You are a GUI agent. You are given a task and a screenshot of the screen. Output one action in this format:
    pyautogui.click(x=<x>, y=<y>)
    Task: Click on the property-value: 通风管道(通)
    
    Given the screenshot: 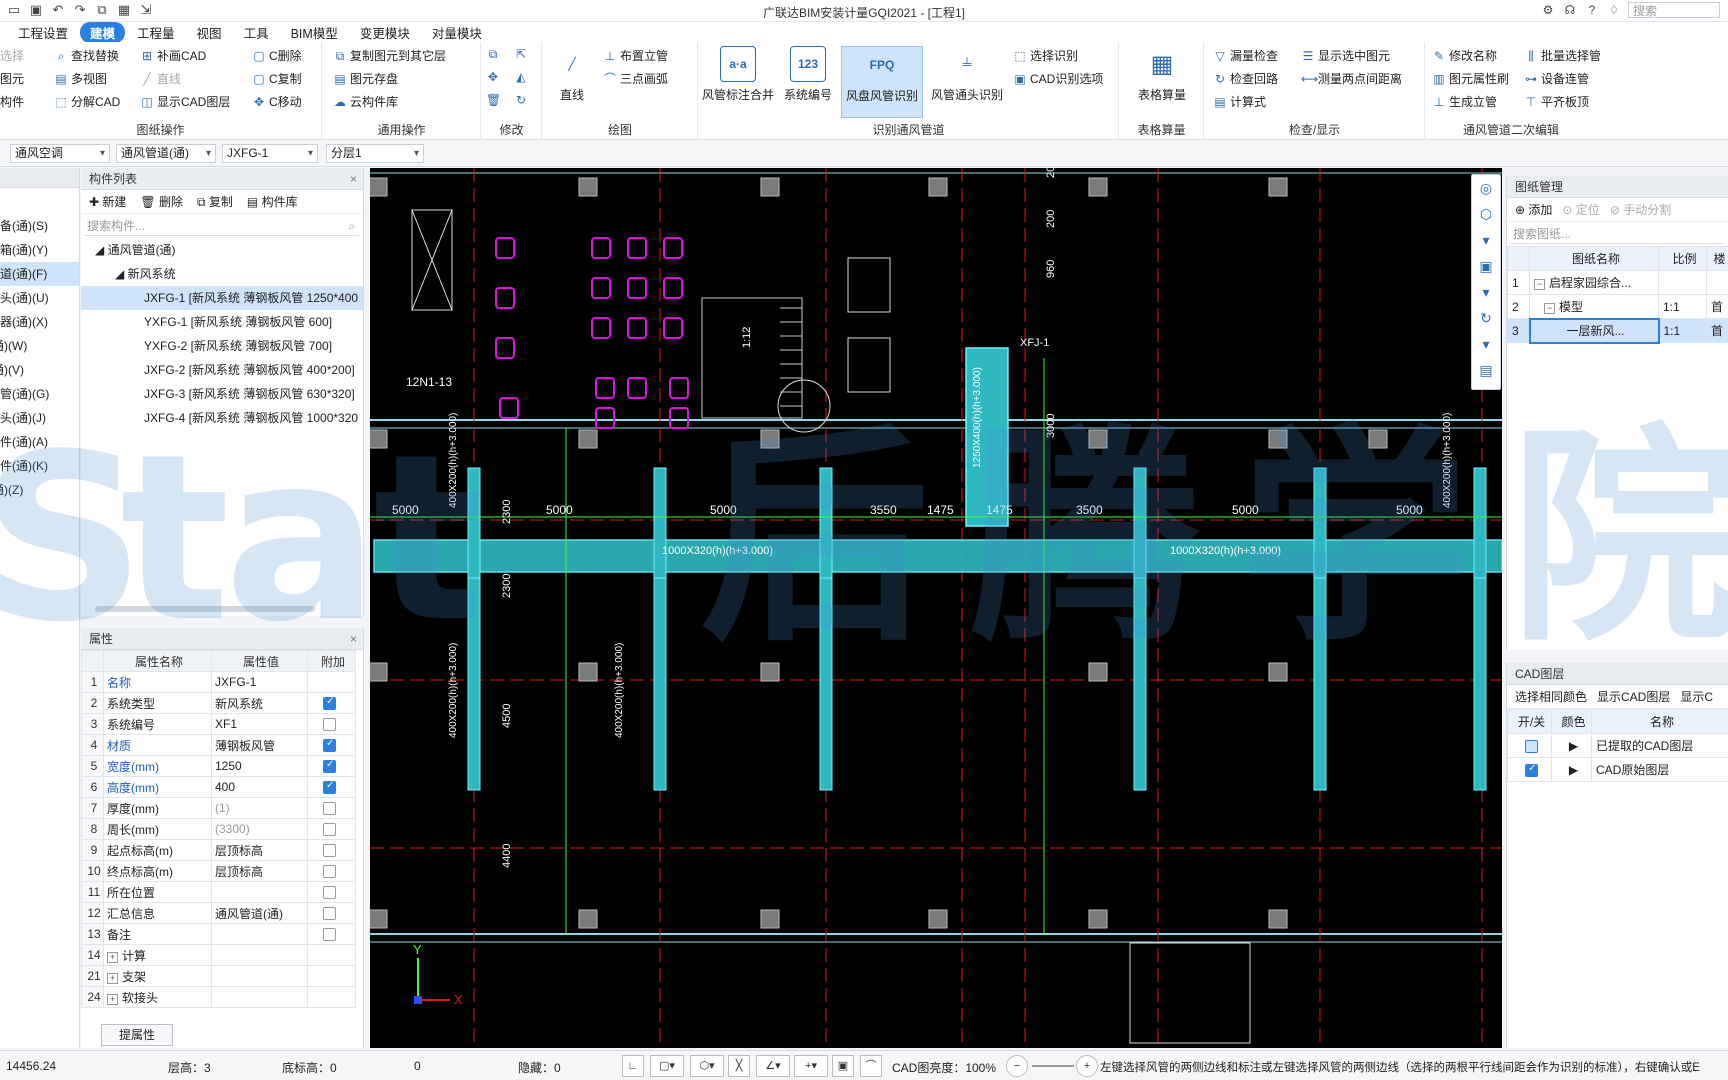 What is the action you would take?
    pyautogui.click(x=259, y=913)
    